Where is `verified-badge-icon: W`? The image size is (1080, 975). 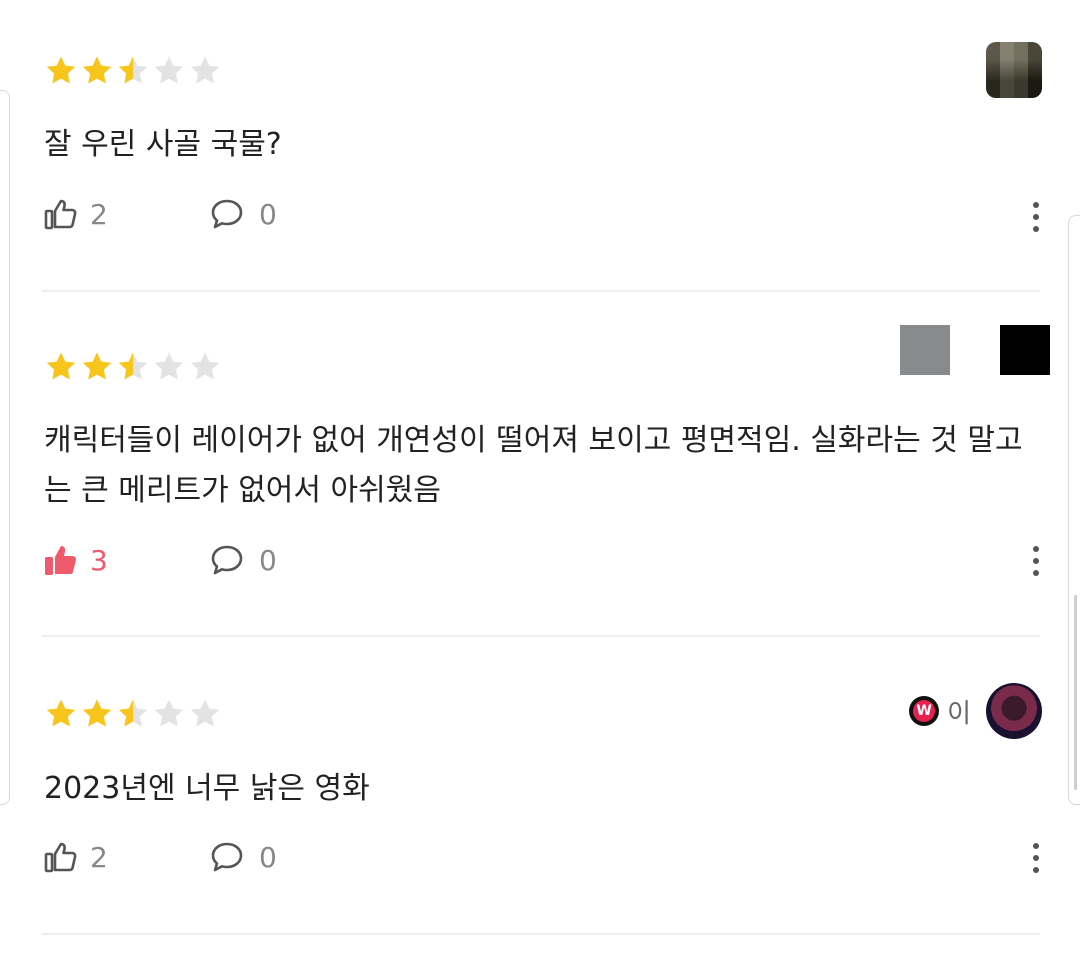
verified-badge-icon: W is located at coordinates (924, 711).